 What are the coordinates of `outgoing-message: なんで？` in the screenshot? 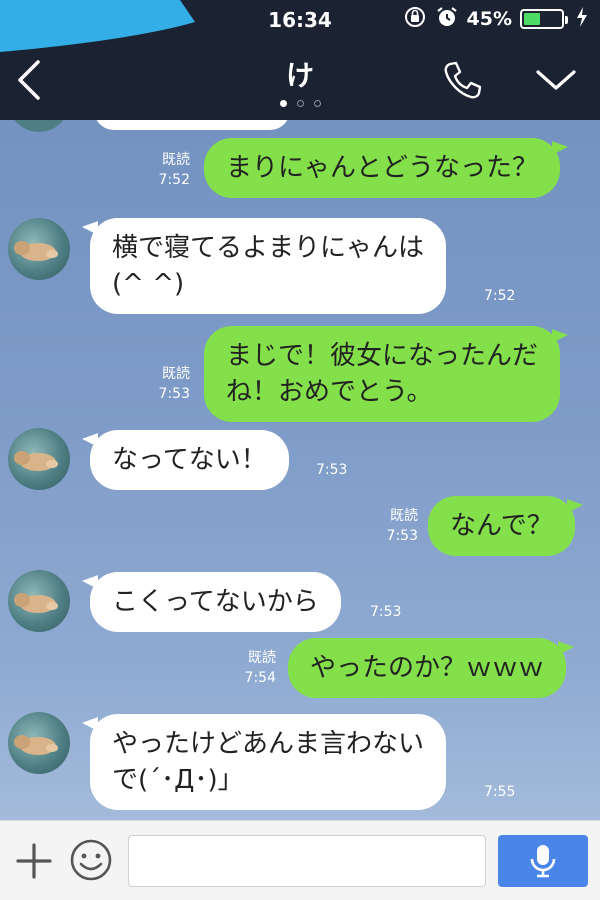 It's located at (501, 526).